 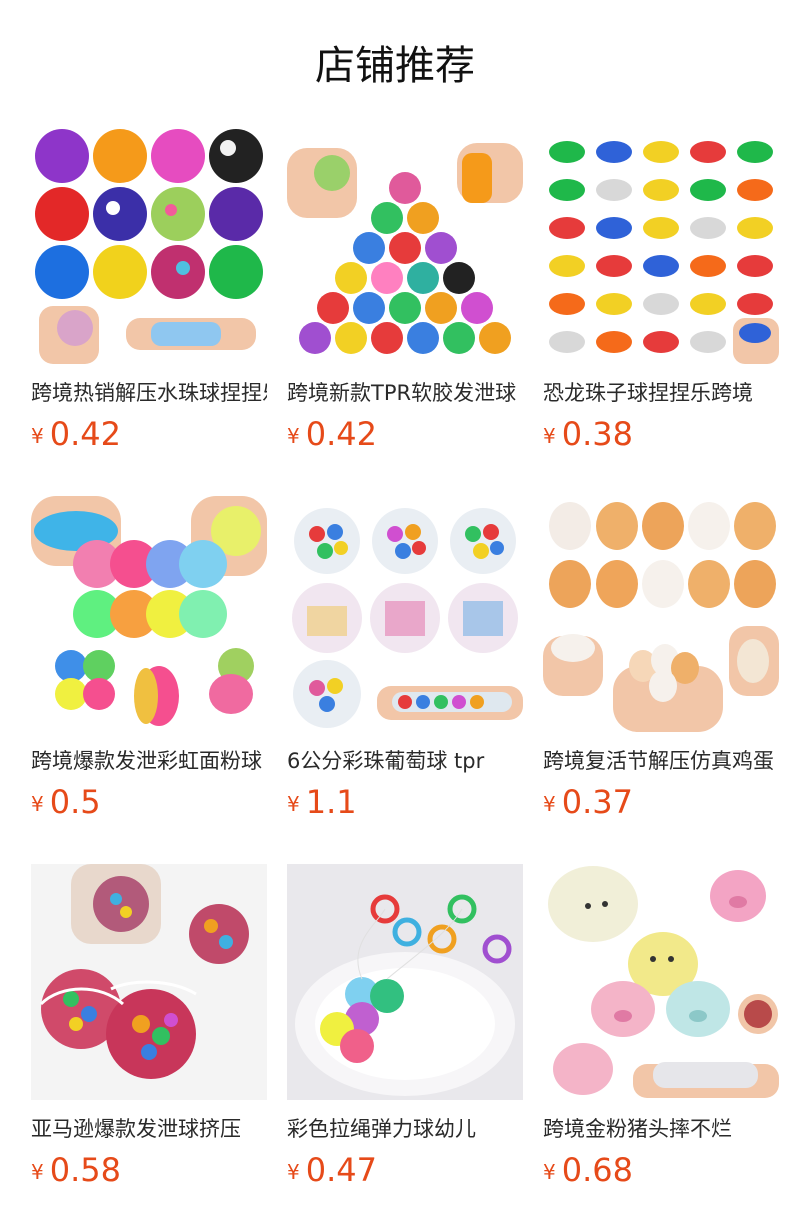 What do you see at coordinates (405, 802) in the screenshot?
I see `product-price: ¥1.1` at bounding box center [405, 802].